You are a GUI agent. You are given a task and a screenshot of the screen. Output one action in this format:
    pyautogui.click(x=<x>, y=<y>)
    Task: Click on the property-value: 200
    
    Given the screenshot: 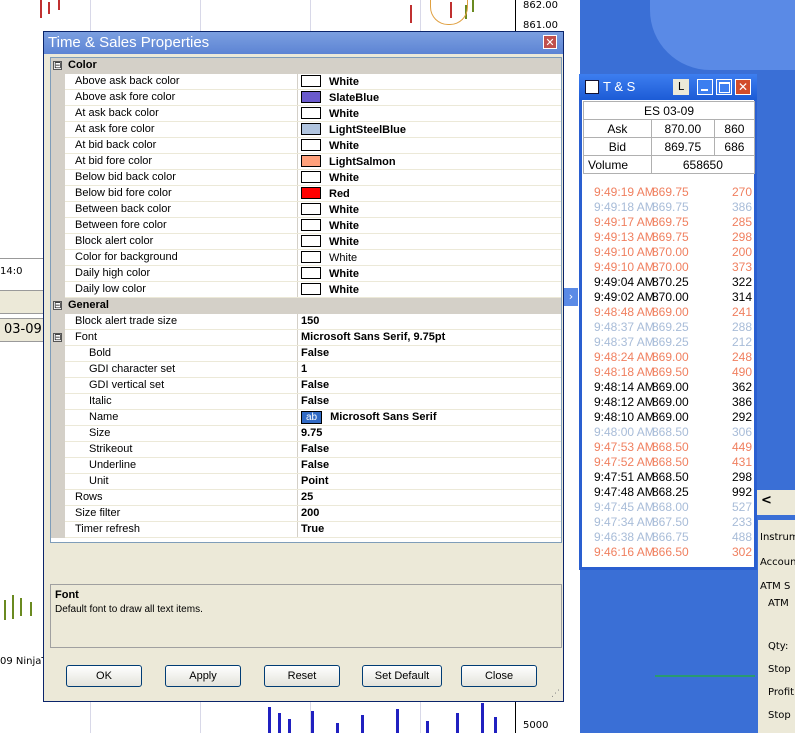 What is the action you would take?
    pyautogui.click(x=310, y=513)
    